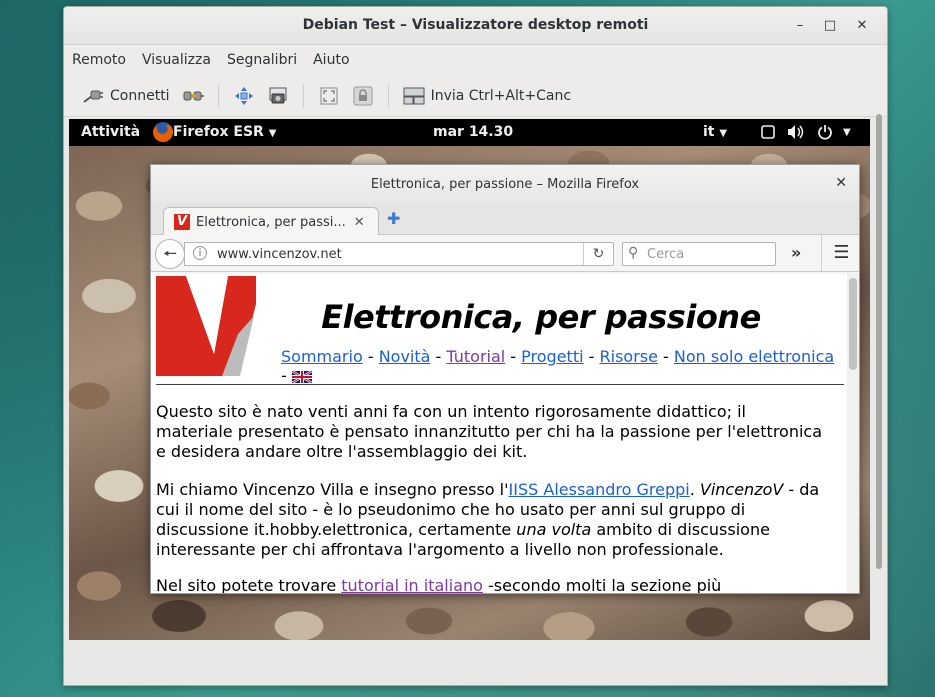 The width and height of the screenshot is (935, 697). I want to click on school-link: IISS Alessandro Greppi, so click(599, 489).